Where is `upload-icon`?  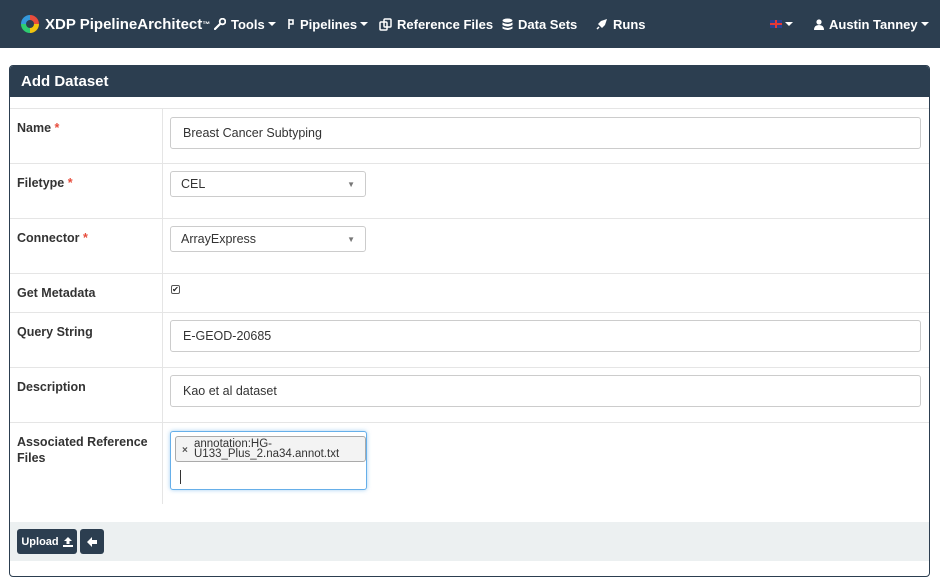
upload-icon is located at coordinates (67, 541).